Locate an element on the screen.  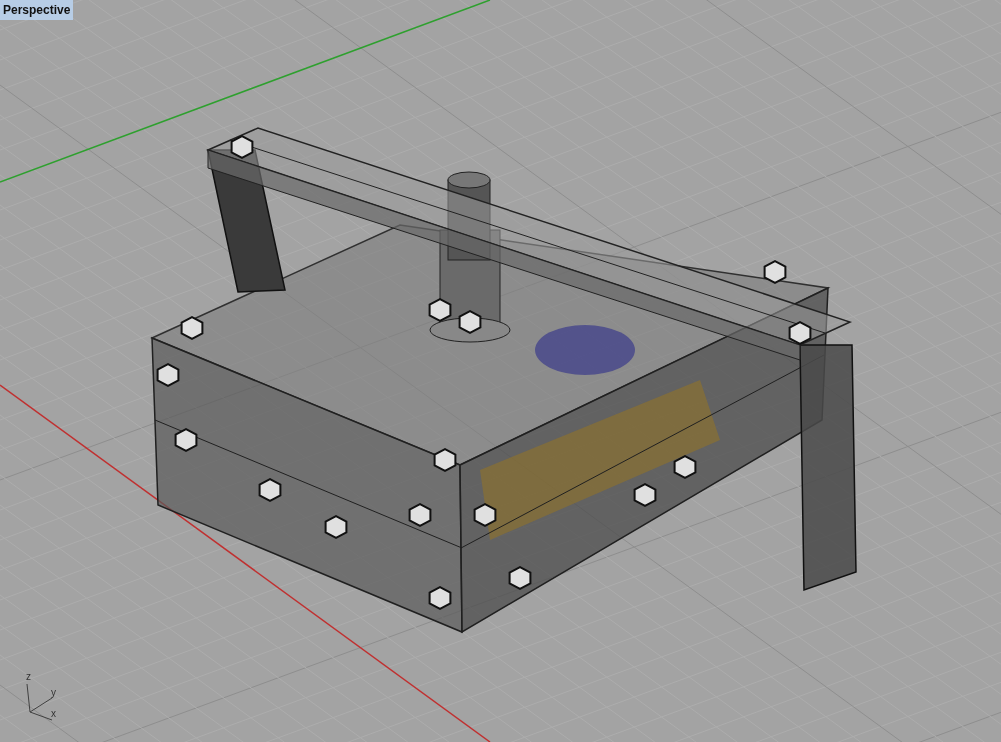
y-axis-label: y is located at coordinates (53, 693).